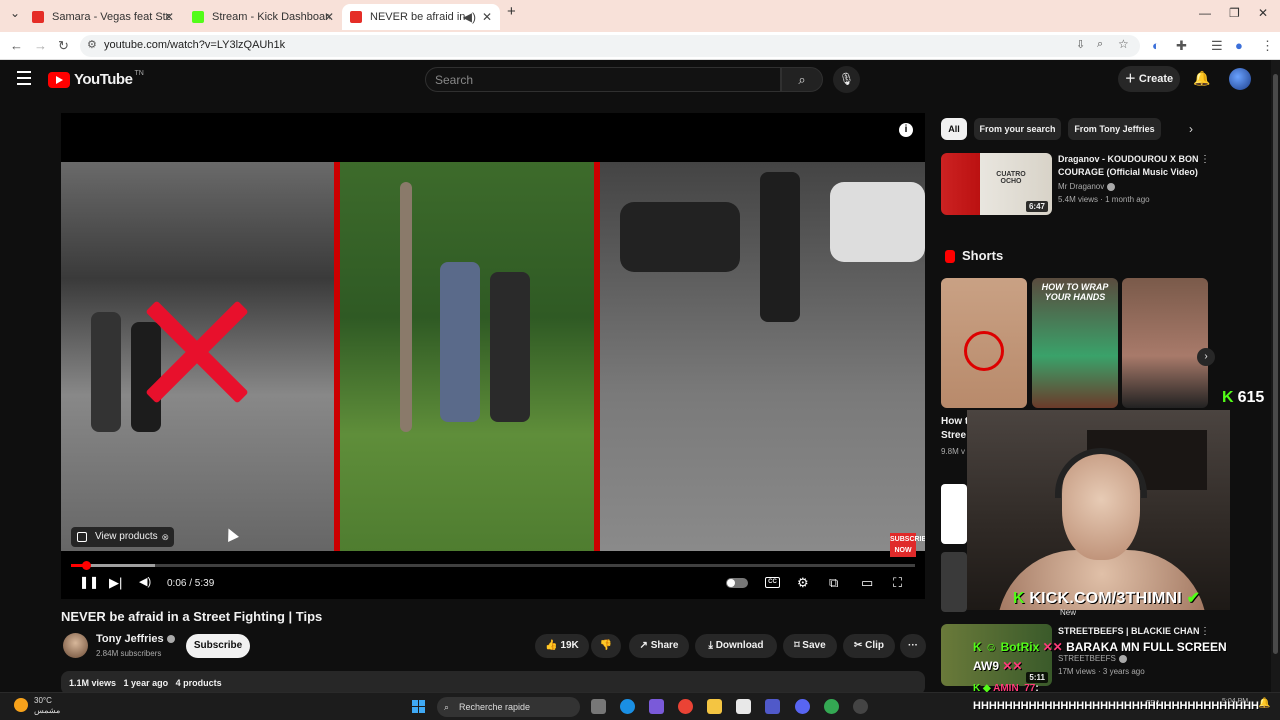 This screenshot has width=1280, height=720. Describe the element at coordinates (996, 184) in the screenshot. I see `related-video-thumbnail: CUATRO OCHO 6:47` at that location.